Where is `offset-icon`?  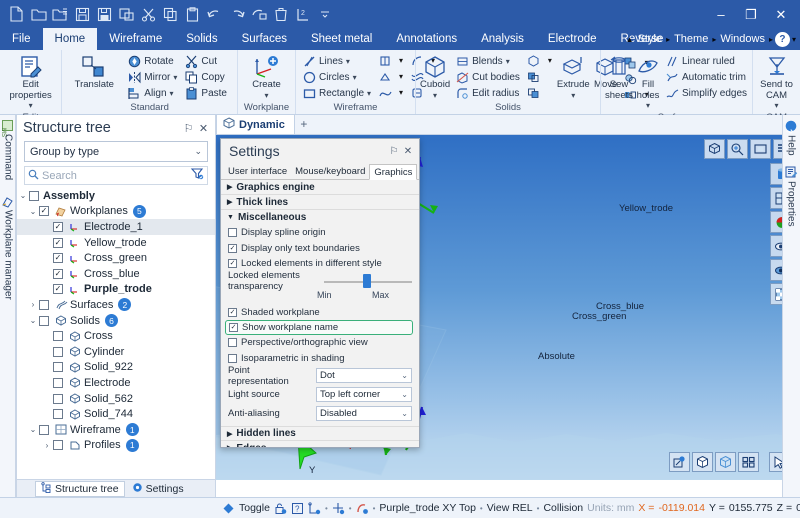 offset-icon is located at coordinates (385, 76).